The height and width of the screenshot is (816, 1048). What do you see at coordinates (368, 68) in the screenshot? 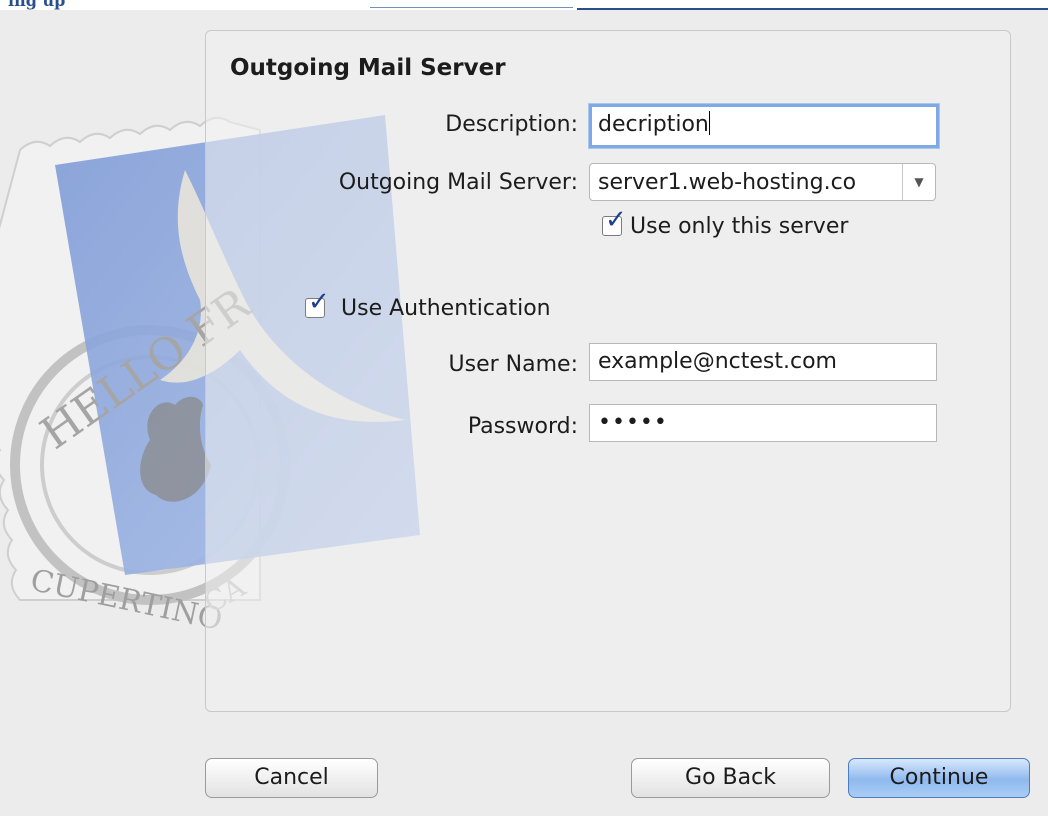
I see `section-title: Outgoing Mail Server` at bounding box center [368, 68].